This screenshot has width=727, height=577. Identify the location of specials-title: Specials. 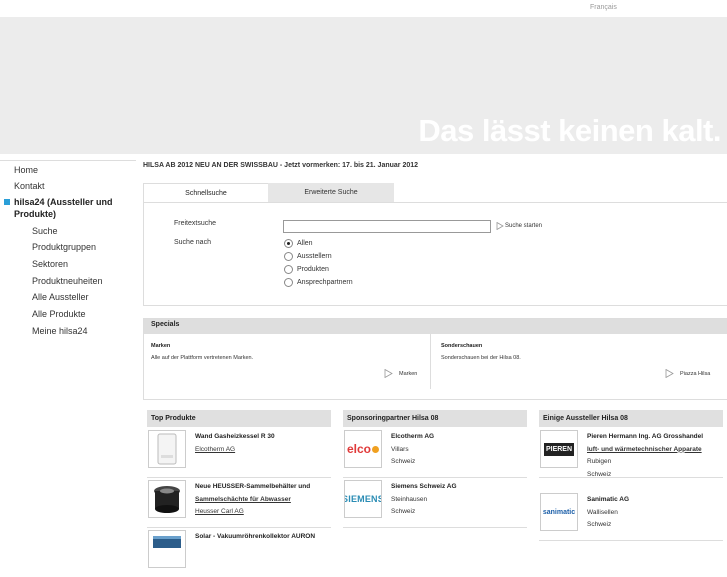
(435, 326).